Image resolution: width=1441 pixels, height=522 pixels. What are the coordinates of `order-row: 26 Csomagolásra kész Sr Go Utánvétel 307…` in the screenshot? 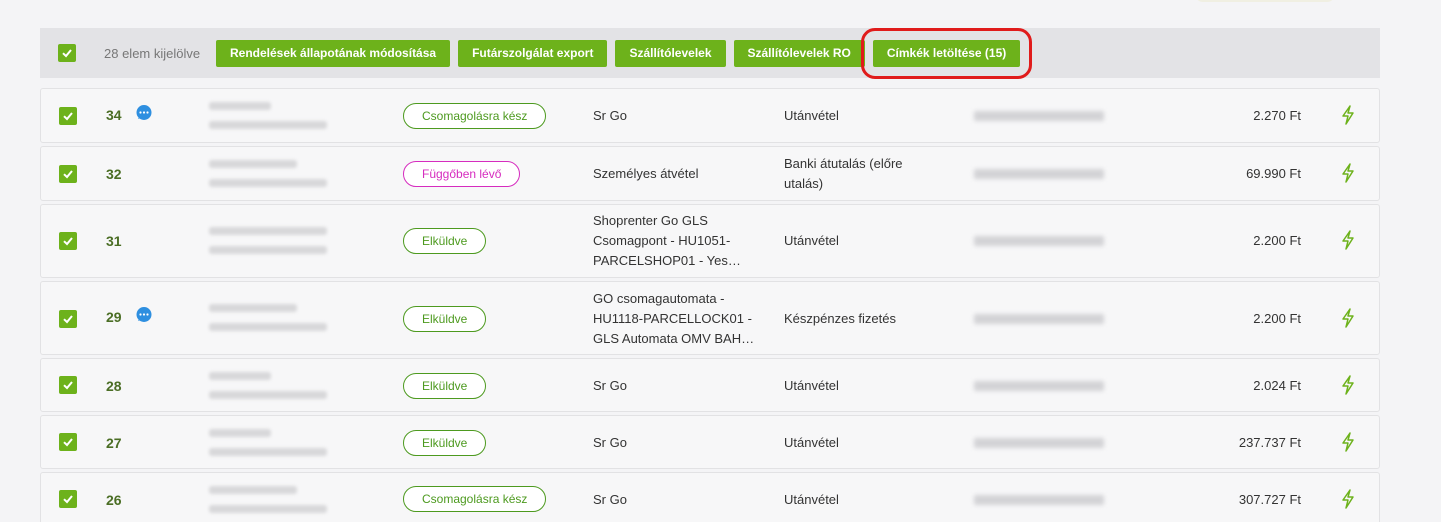 It's located at (710, 497).